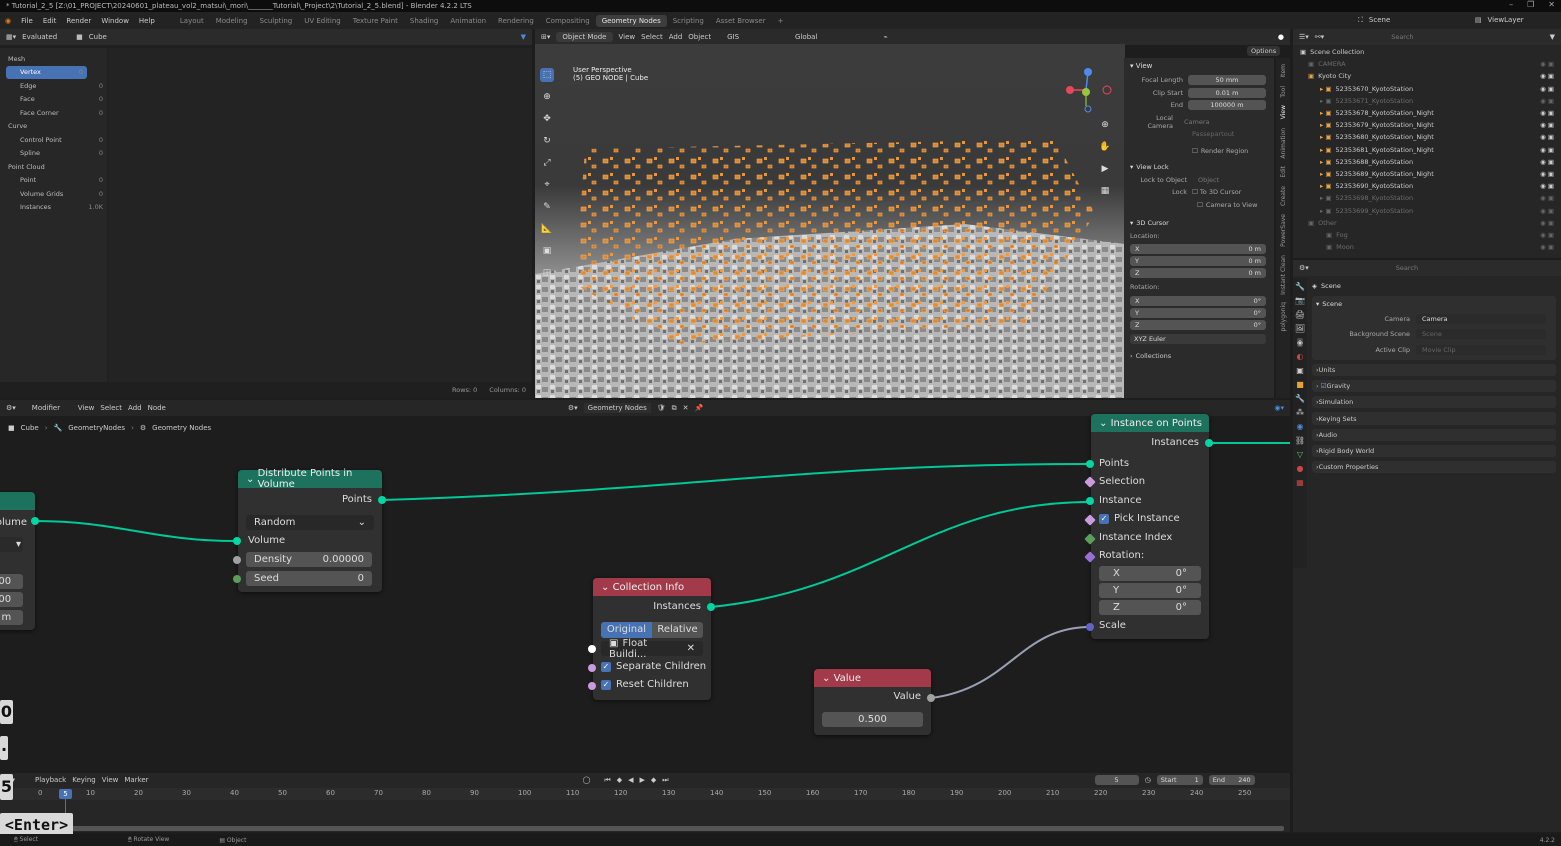 This screenshot has width=1561, height=846. What do you see at coordinates (652, 587) in the screenshot?
I see `collection-info-header: ⌄ Collection Info` at bounding box center [652, 587].